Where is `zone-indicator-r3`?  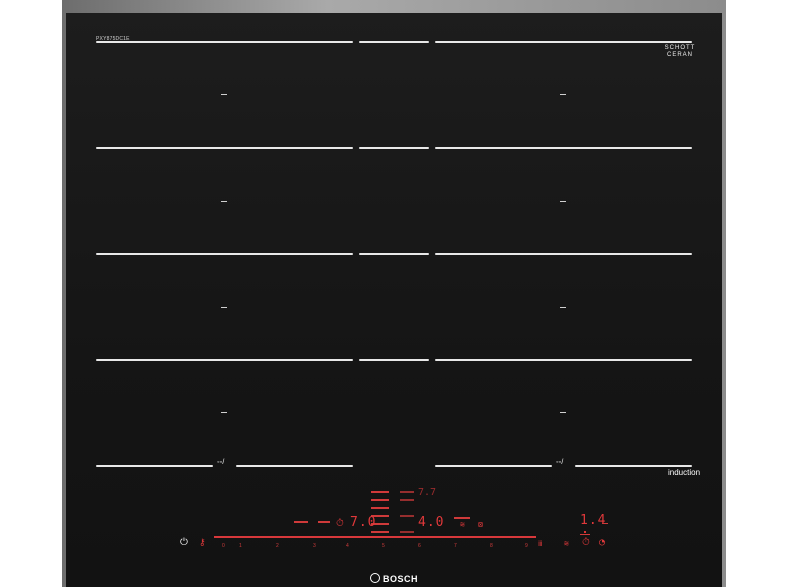
zone-indicator-r3 is located at coordinates (407, 516).